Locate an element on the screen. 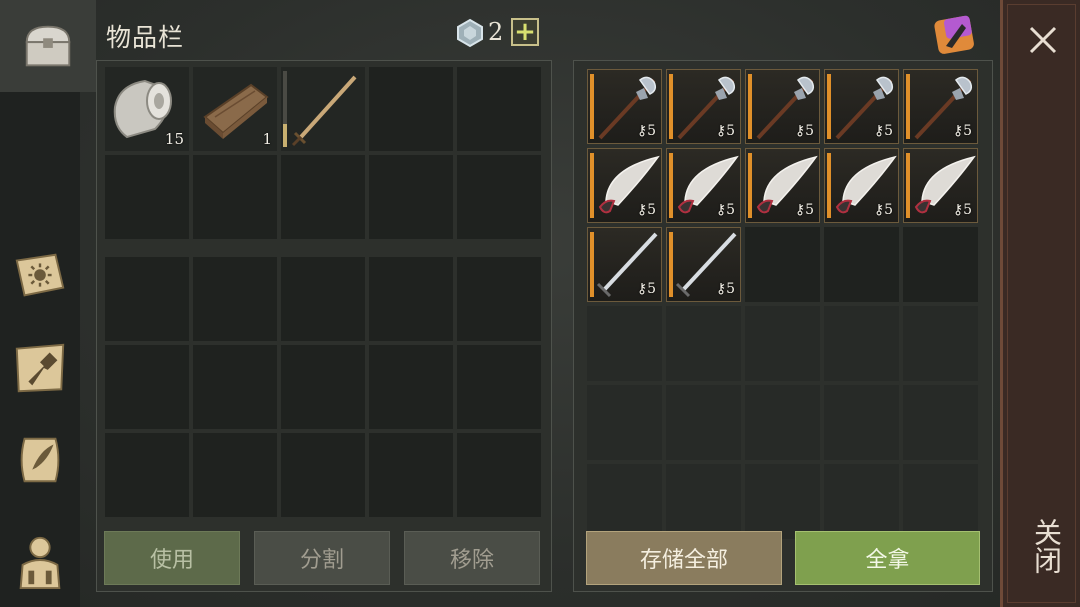  gem-icon is located at coordinates (470, 33).